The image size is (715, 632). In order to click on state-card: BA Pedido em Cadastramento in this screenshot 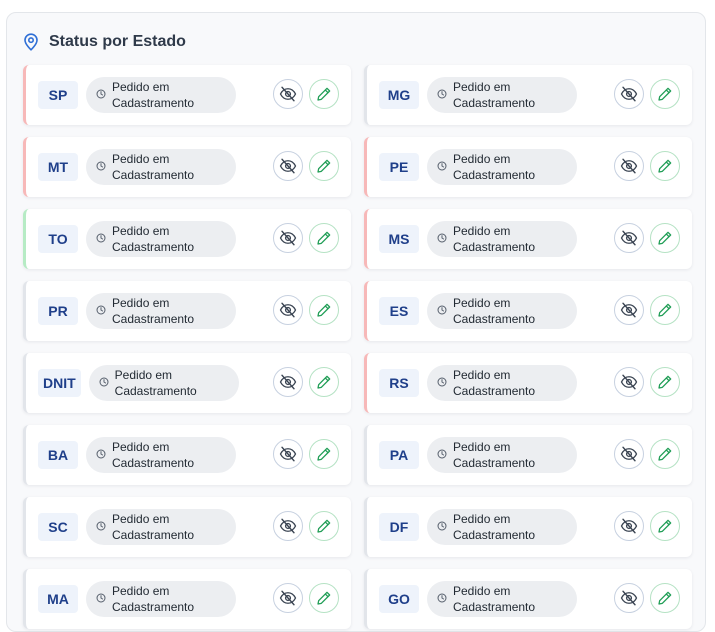, I will do `click(187, 455)`.